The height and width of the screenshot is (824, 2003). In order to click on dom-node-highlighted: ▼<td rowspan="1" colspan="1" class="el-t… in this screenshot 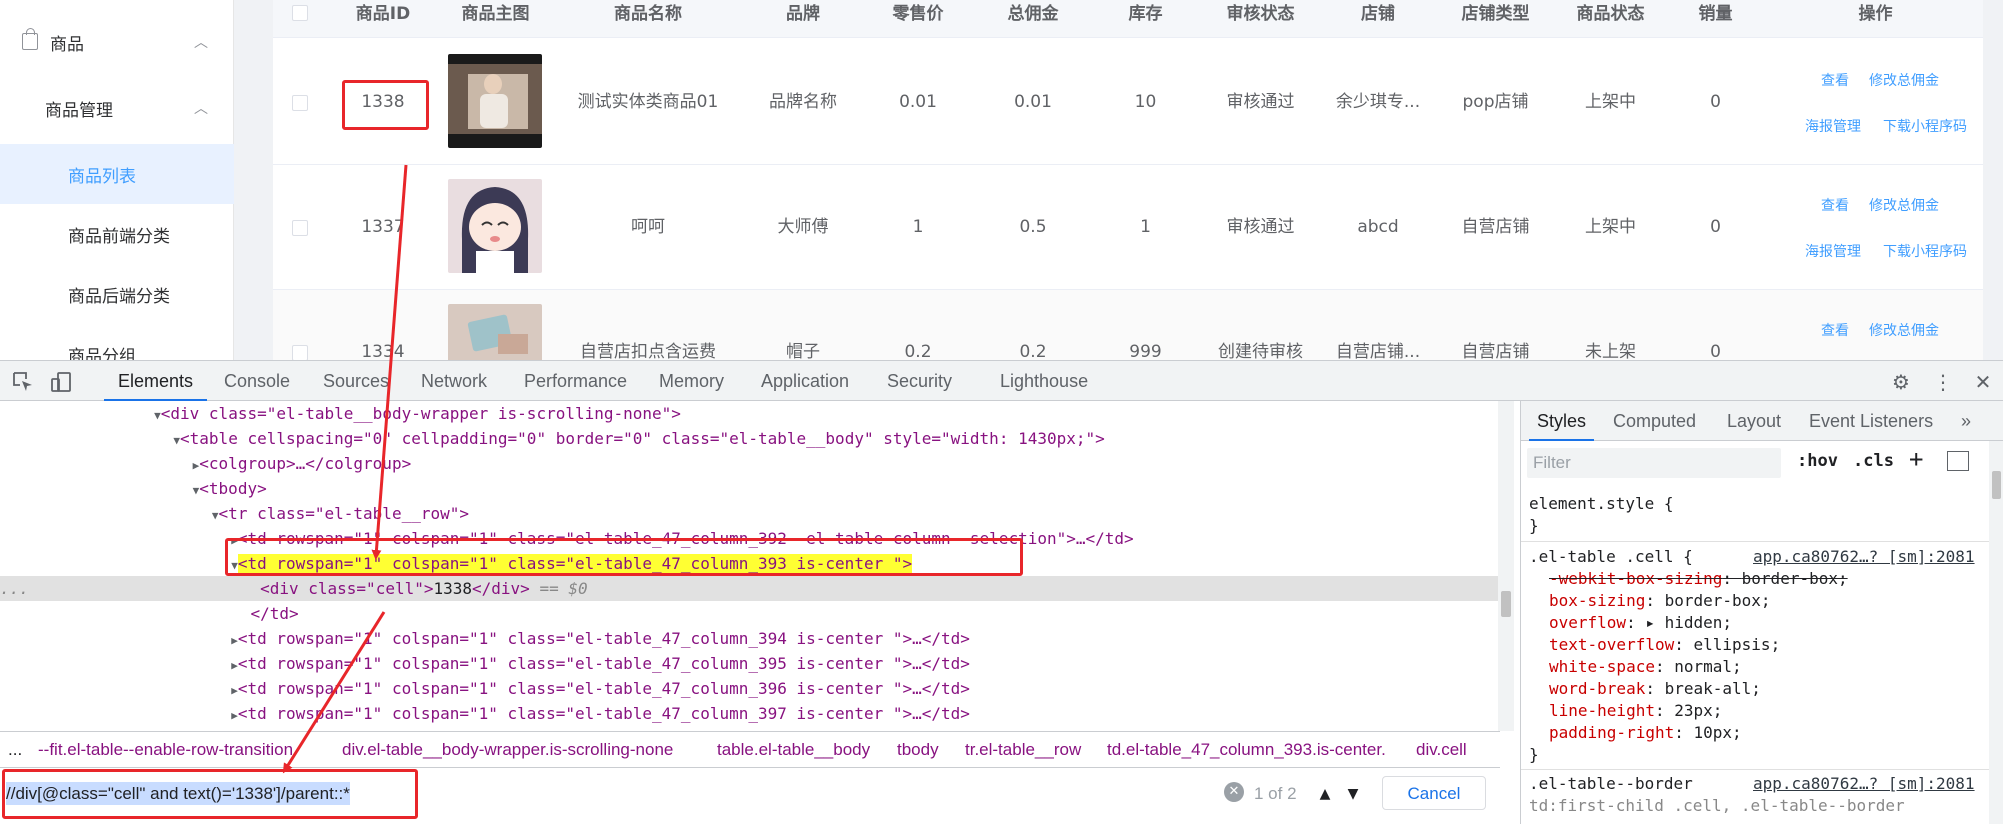, I will do `click(750, 563)`.